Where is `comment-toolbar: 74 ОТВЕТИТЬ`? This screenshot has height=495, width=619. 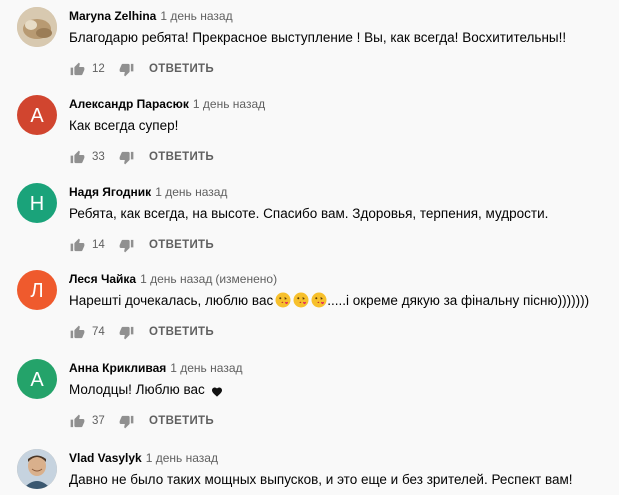
comment-toolbar: 74 ОТВЕТИТЬ is located at coordinates (141, 332).